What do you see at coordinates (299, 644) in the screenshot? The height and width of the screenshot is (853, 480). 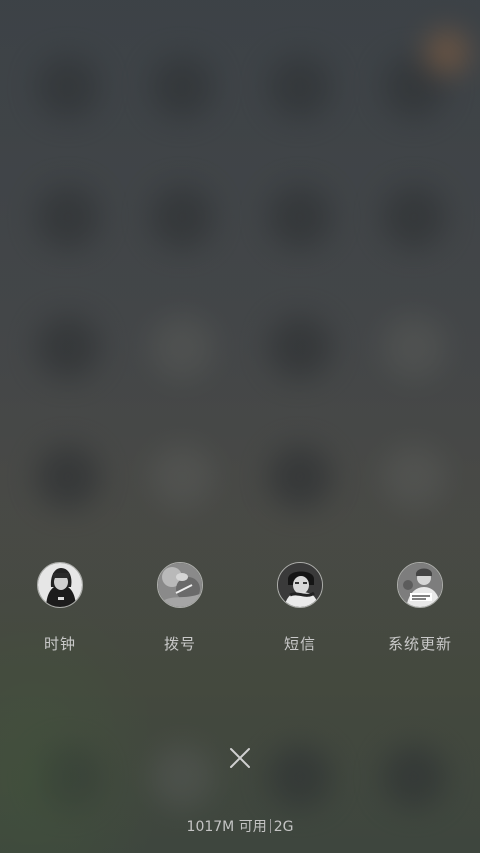 I see `recent-app-label: 短信` at bounding box center [299, 644].